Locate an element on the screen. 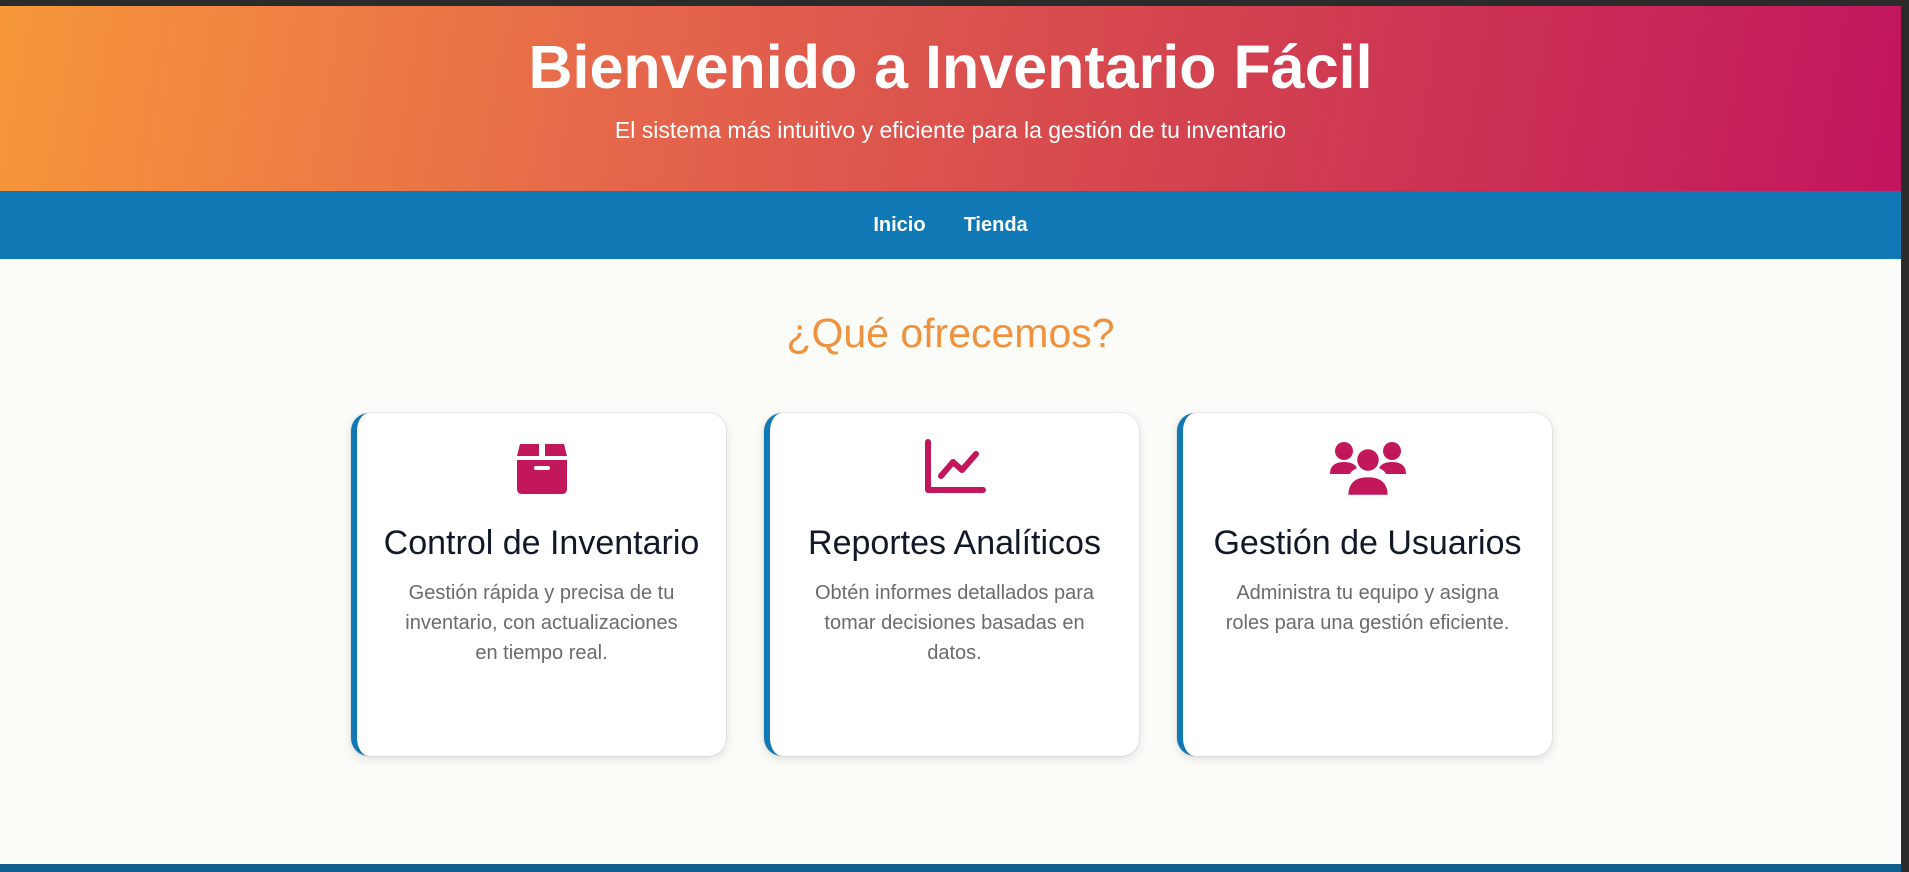  nav-link-tienda: Tienda is located at coordinates (996, 225).